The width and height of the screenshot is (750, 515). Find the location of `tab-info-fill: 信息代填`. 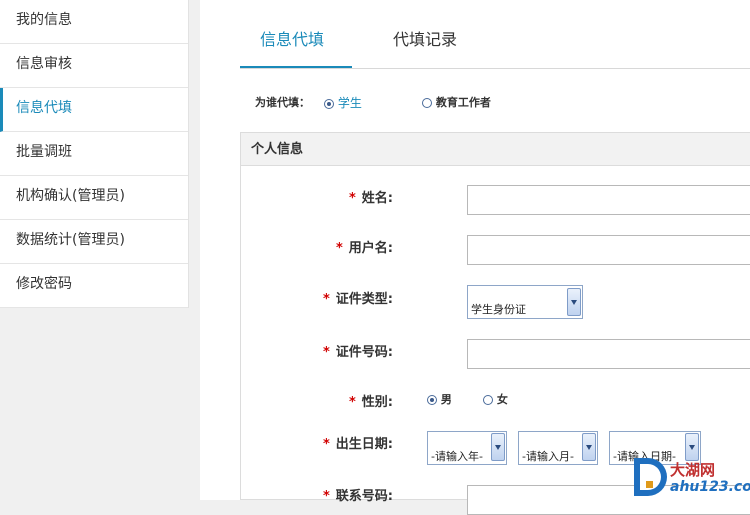

tab-info-fill: 信息代填 is located at coordinates (292, 38).